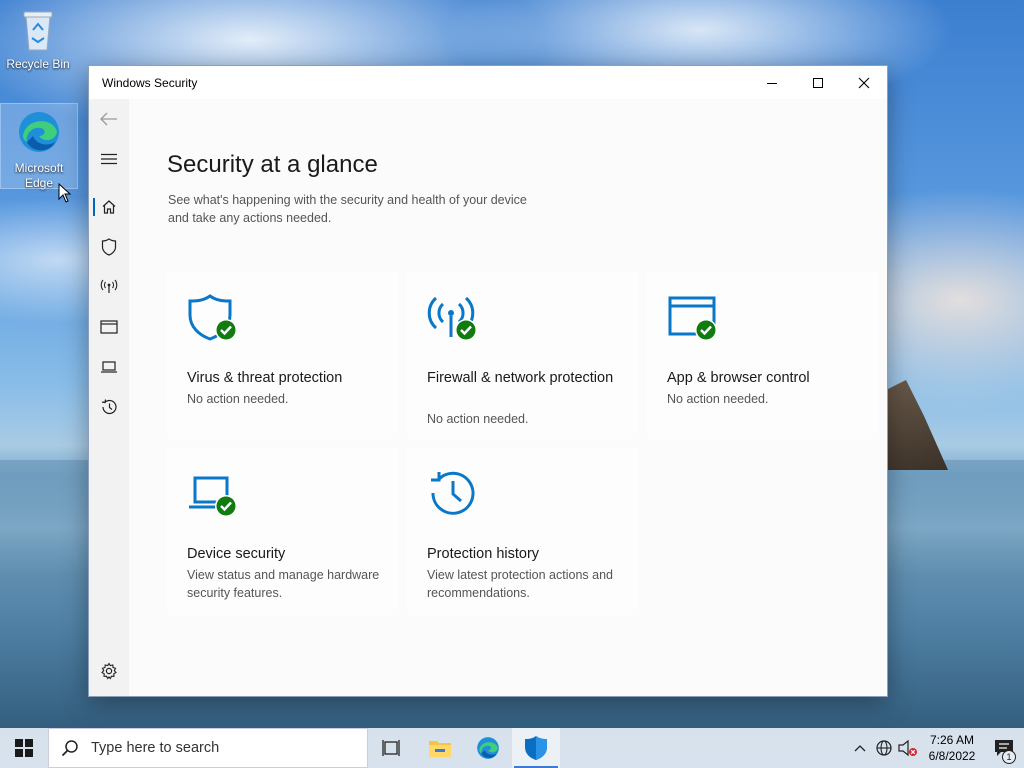  What do you see at coordinates (952, 748) in the screenshot?
I see `taskbar-clock: 7:26 AM 6/8/2022` at bounding box center [952, 748].